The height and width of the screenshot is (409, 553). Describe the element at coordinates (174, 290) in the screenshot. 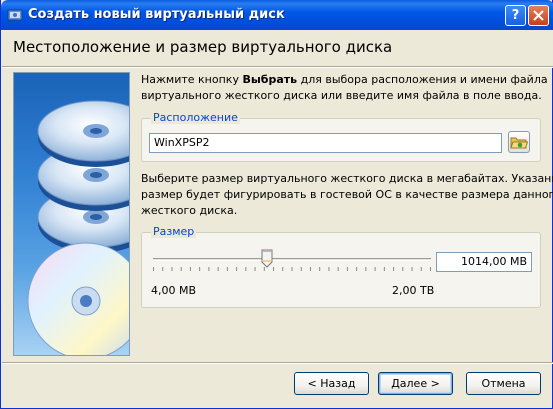

I see `size-min-label: 4,00 MB` at that location.